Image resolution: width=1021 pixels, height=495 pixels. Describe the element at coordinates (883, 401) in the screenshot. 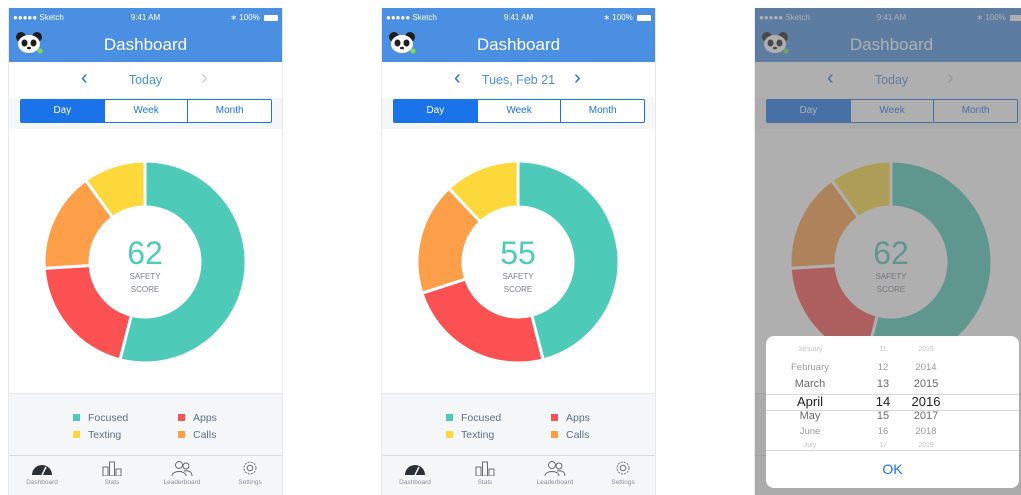

I see `picker-days-value: 14` at that location.